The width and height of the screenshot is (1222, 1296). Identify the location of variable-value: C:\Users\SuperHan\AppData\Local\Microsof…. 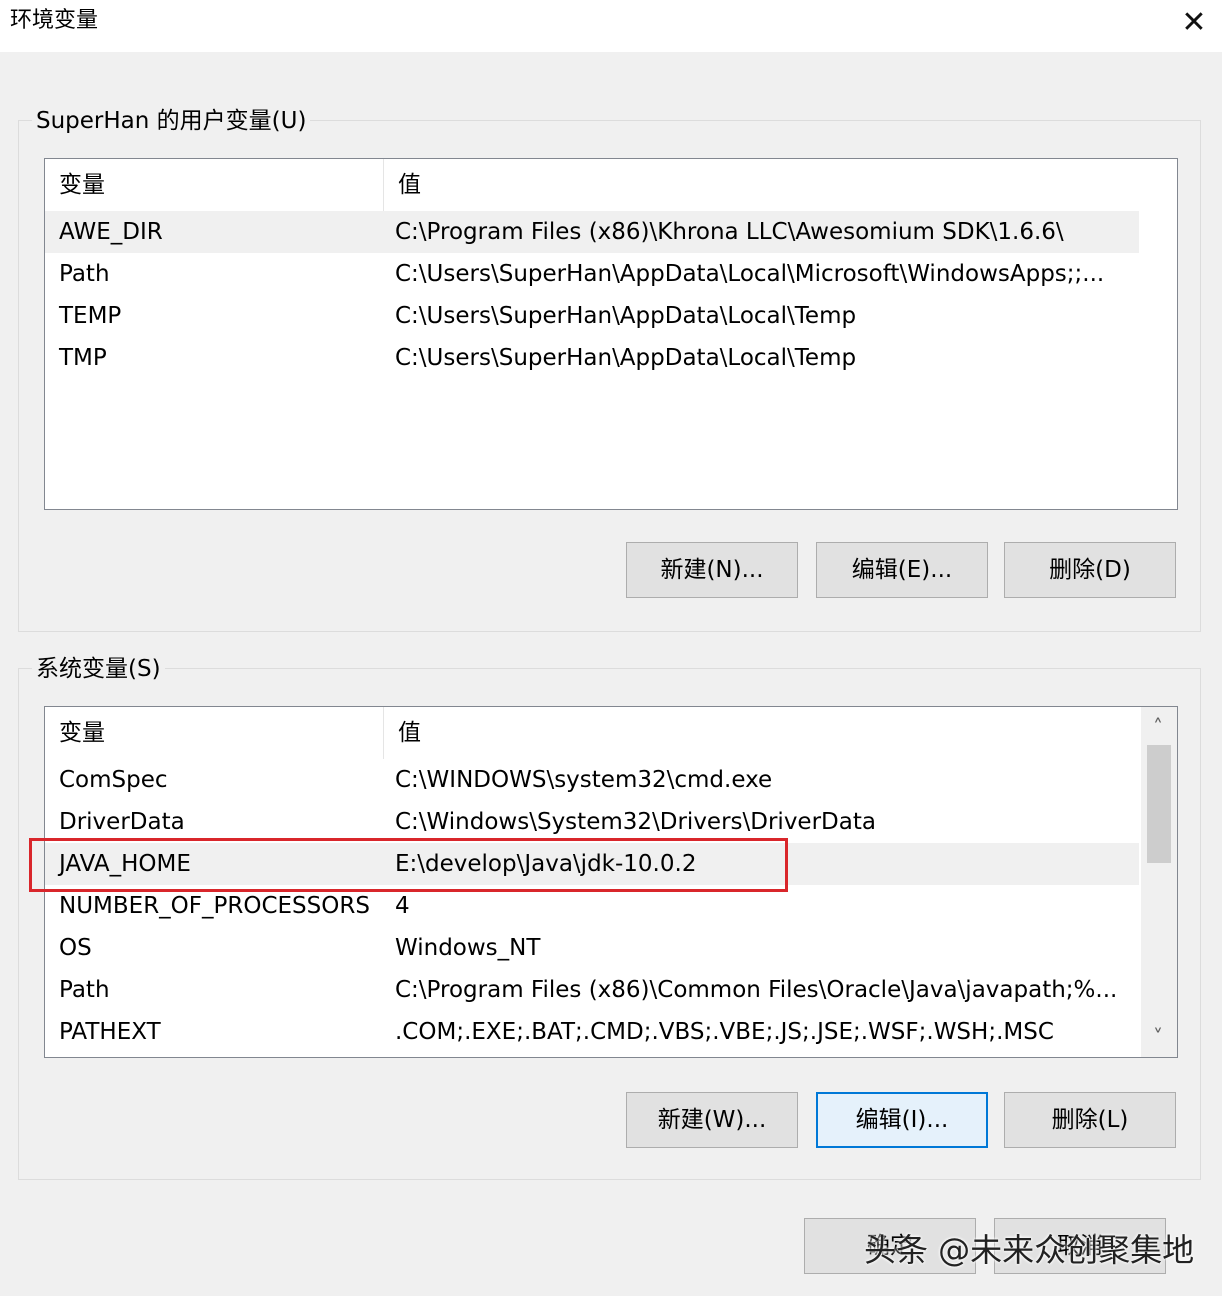
(750, 274).